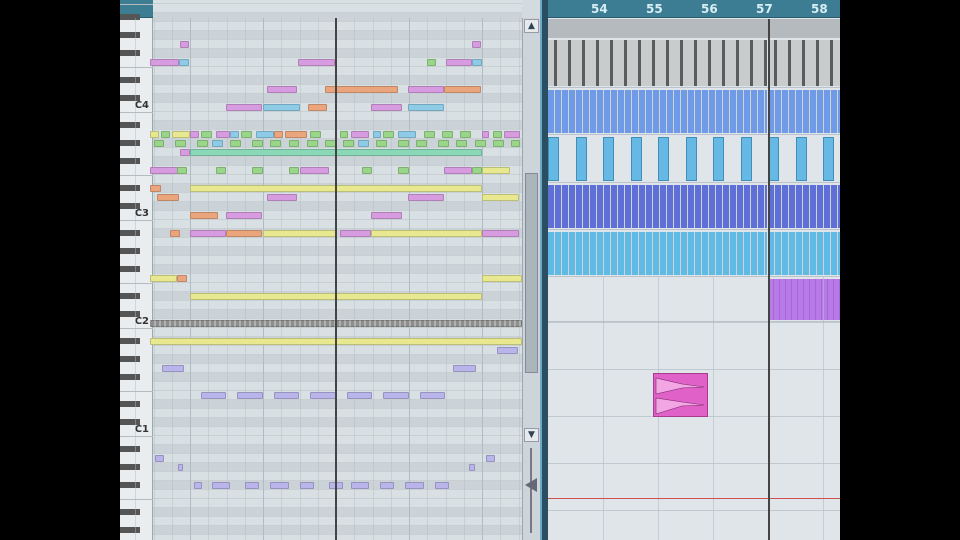 The width and height of the screenshot is (960, 540). I want to click on vertical-scrollbar: ▲ ▼, so click(531, 279).